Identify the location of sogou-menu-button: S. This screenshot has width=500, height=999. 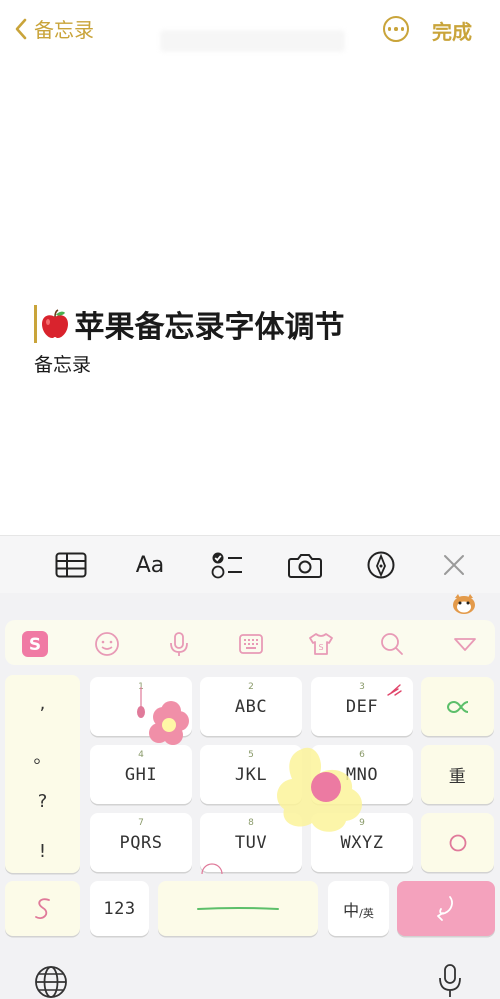
(35, 644).